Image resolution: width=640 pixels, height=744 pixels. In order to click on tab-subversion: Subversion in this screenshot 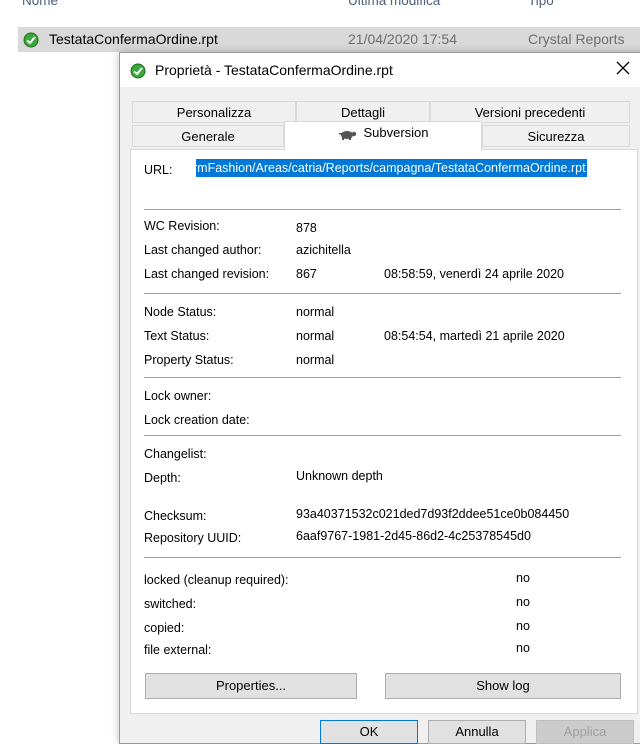, I will do `click(383, 136)`.